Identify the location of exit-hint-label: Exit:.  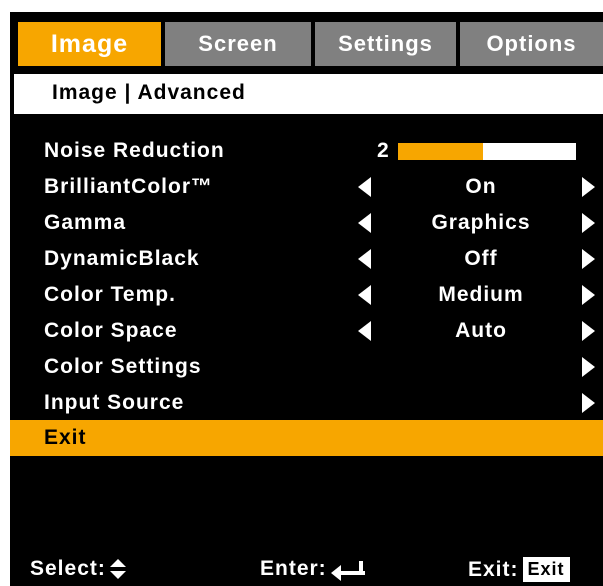
(493, 569).